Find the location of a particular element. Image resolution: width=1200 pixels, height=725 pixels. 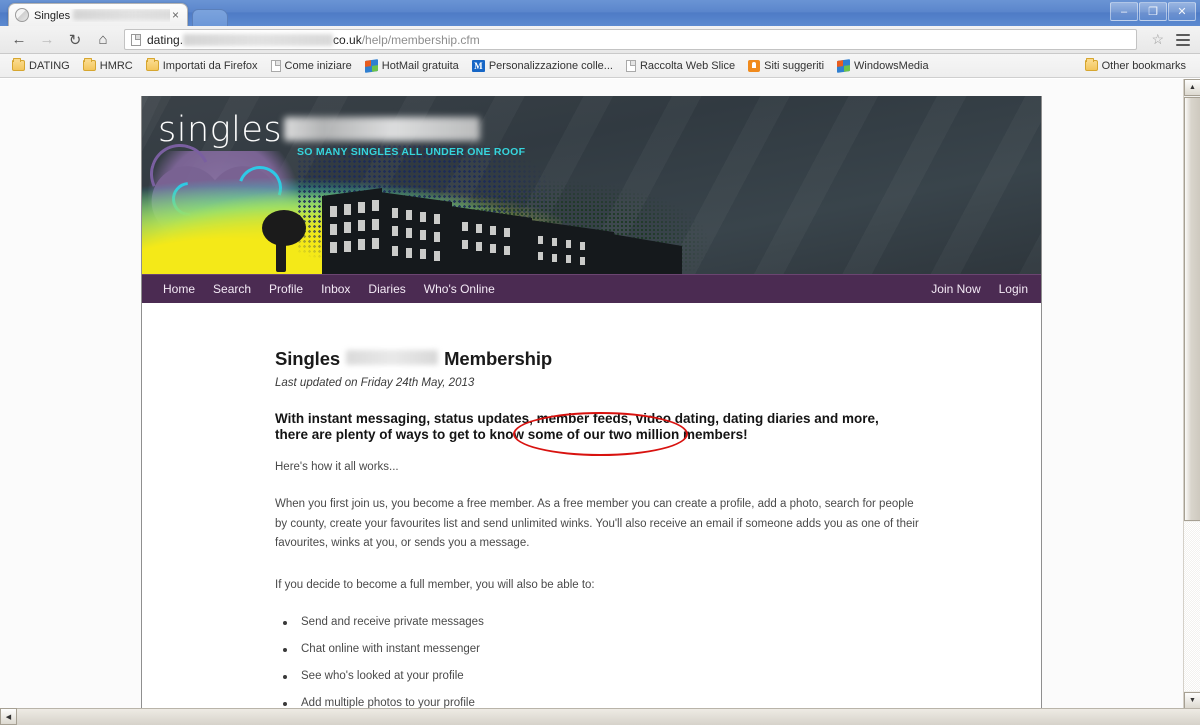

forward-arrow-icon: → is located at coordinates (47, 39).